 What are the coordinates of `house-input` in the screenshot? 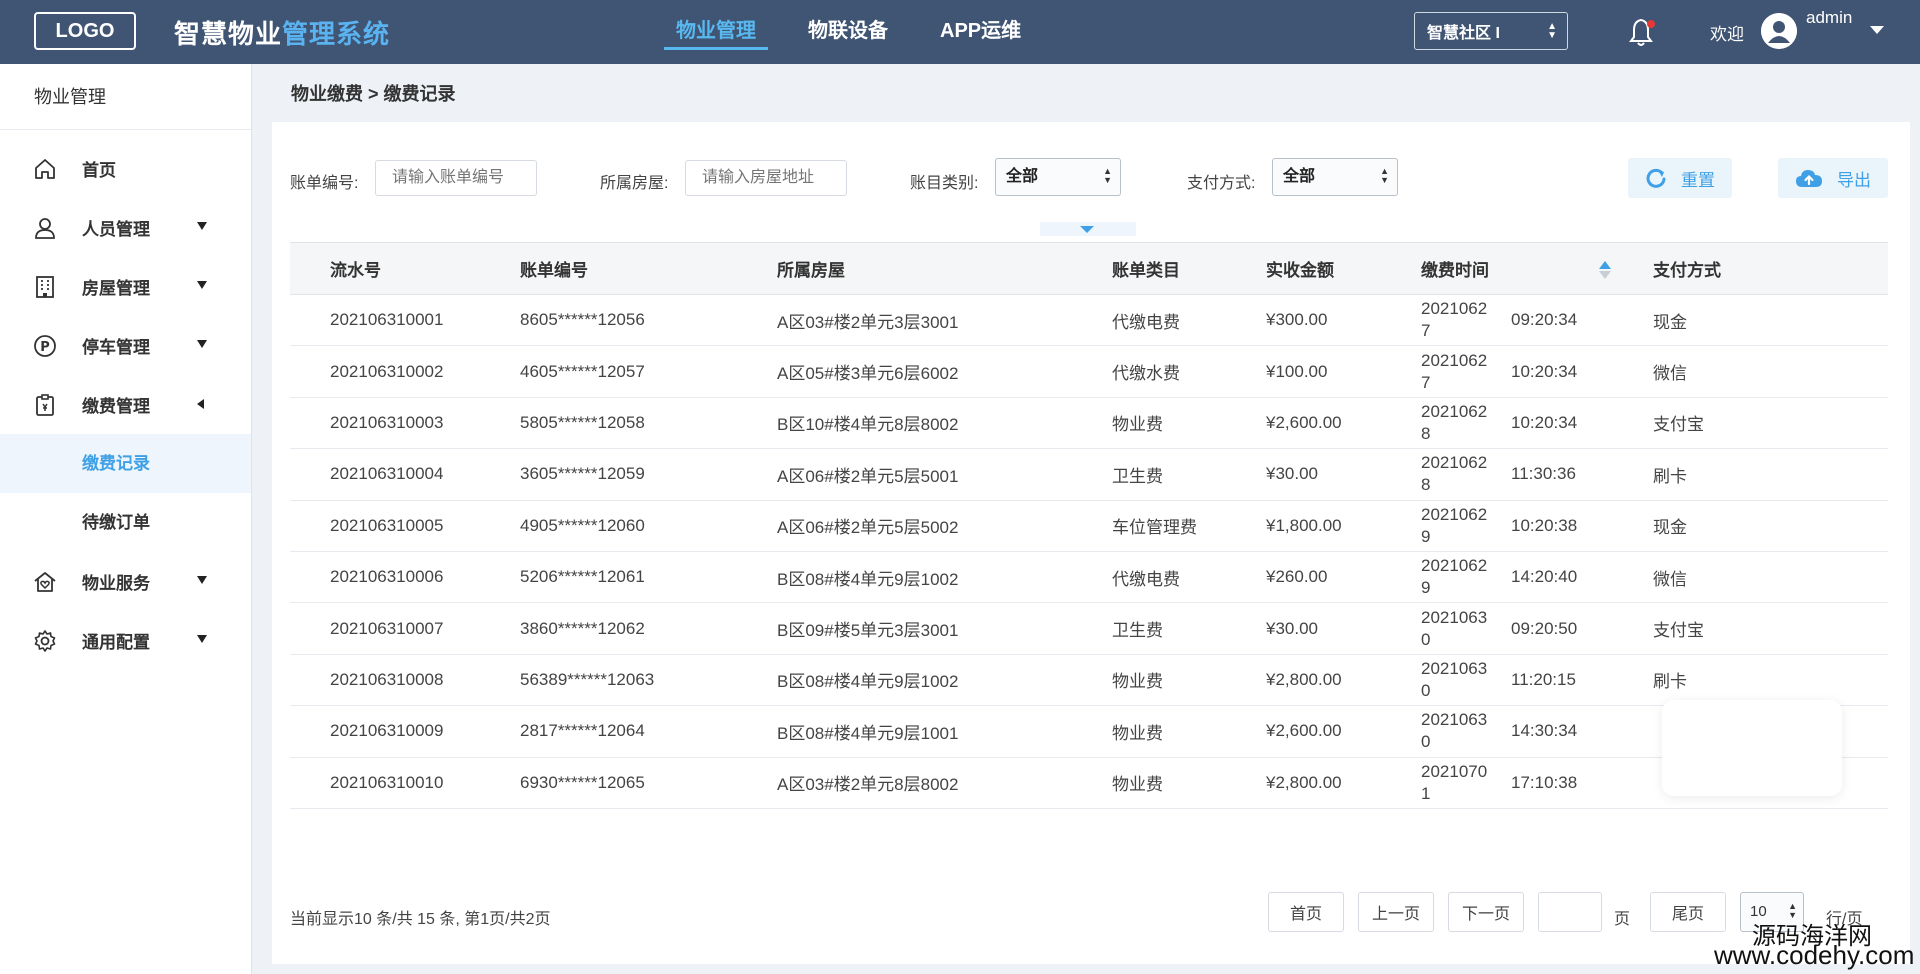 It's located at (766, 178).